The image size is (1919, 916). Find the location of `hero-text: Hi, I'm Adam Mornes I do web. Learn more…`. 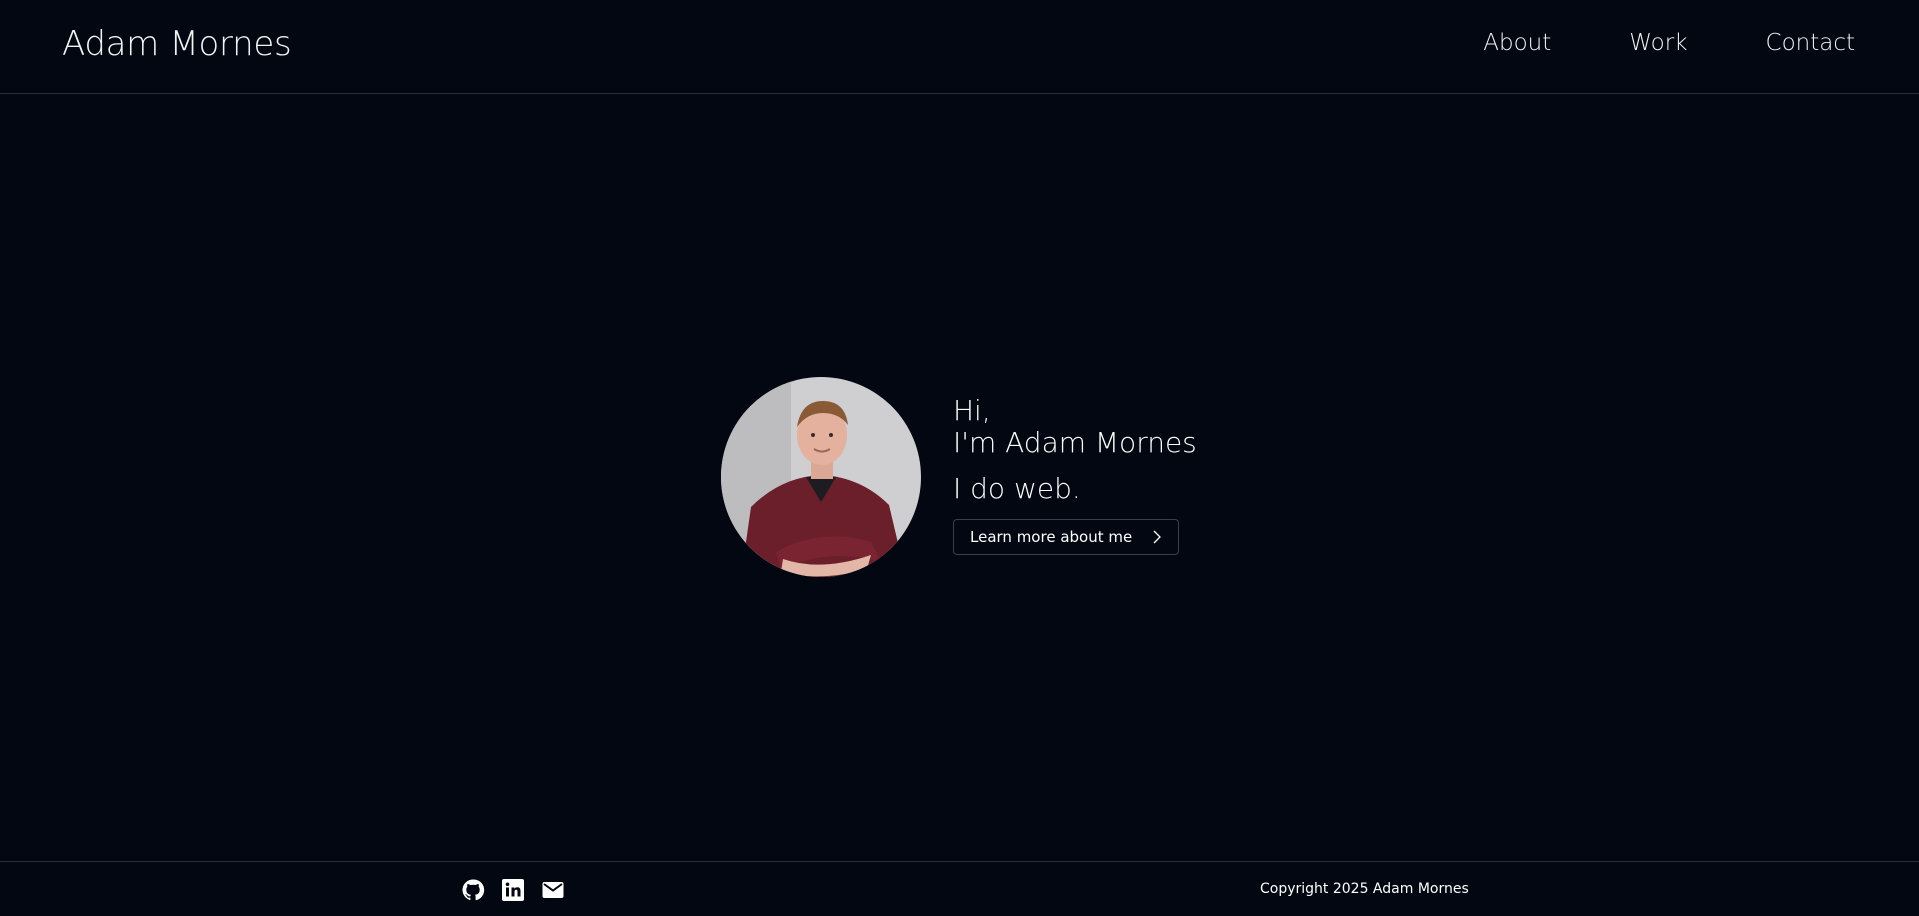

hero-text: Hi, I'm Adam Mornes I do web. Learn more… is located at coordinates (1075, 474).